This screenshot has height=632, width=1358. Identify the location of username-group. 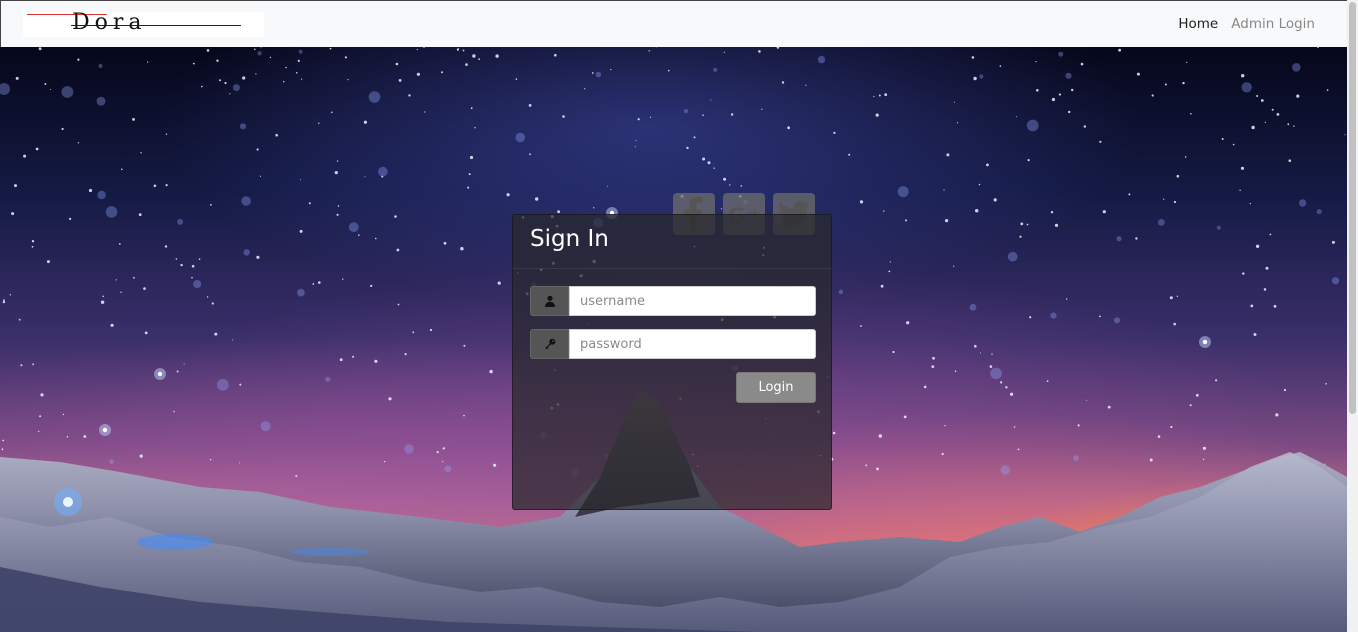
(673, 301).